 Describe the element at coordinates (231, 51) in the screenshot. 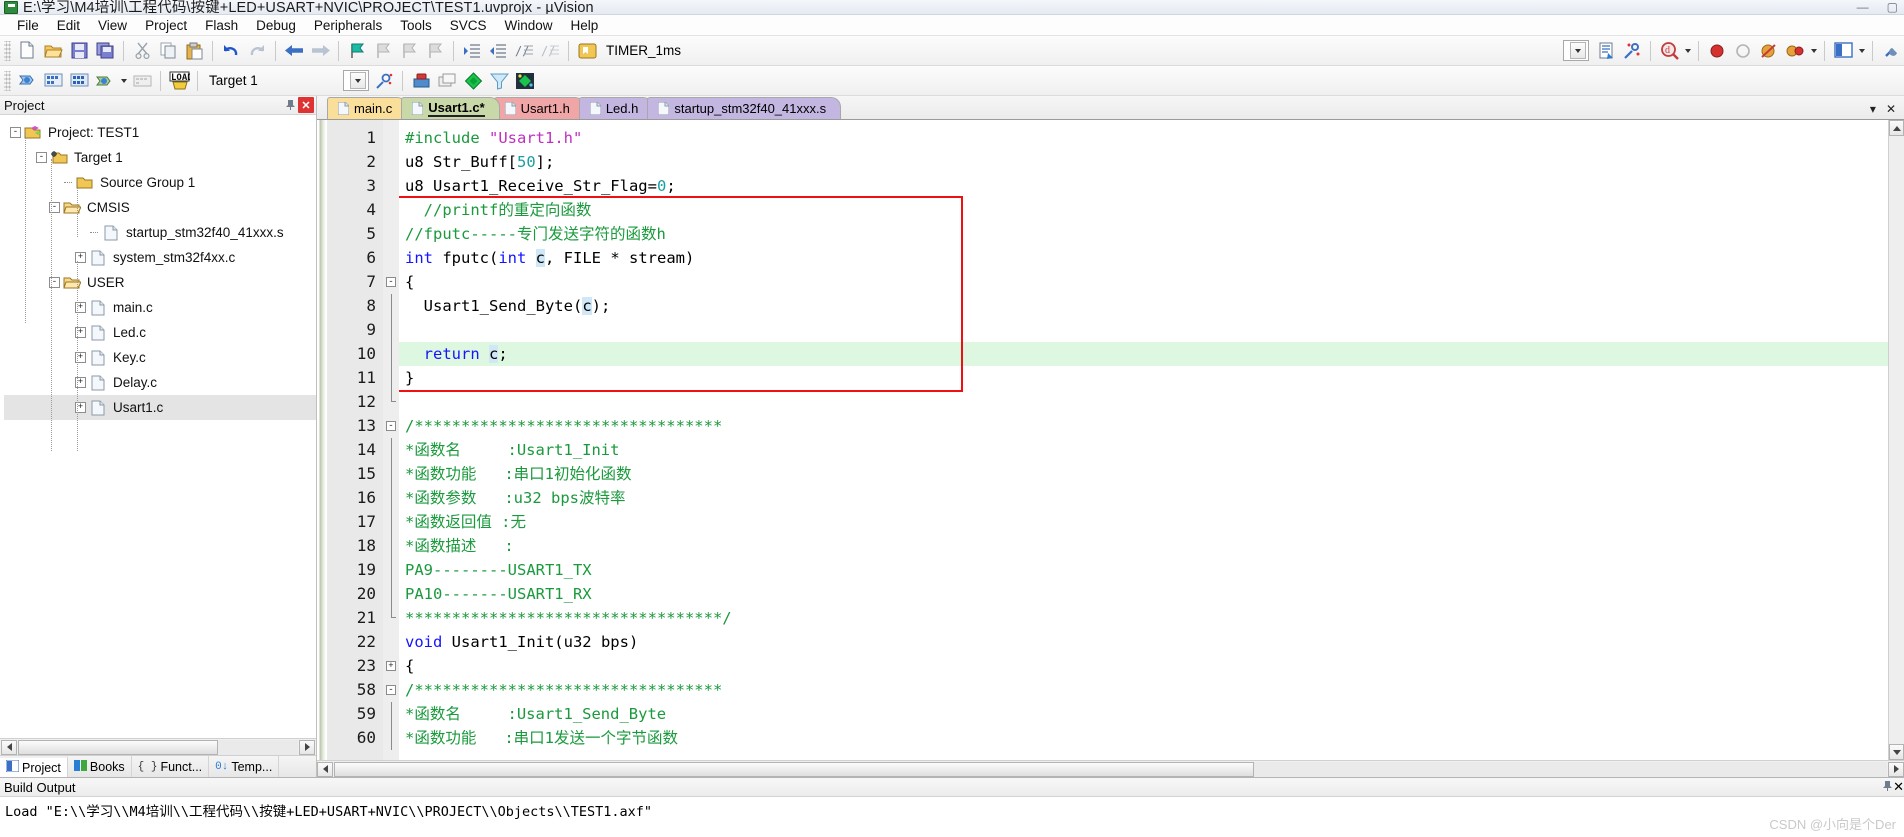

I see `undo-icon` at that location.